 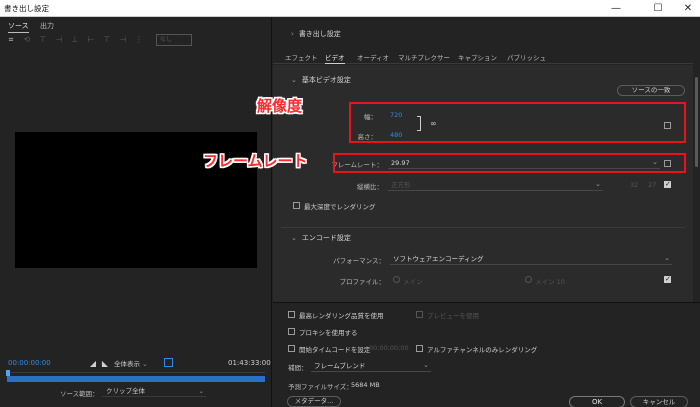 I want to click on rotate-icon: ⟲, so click(x=27, y=40).